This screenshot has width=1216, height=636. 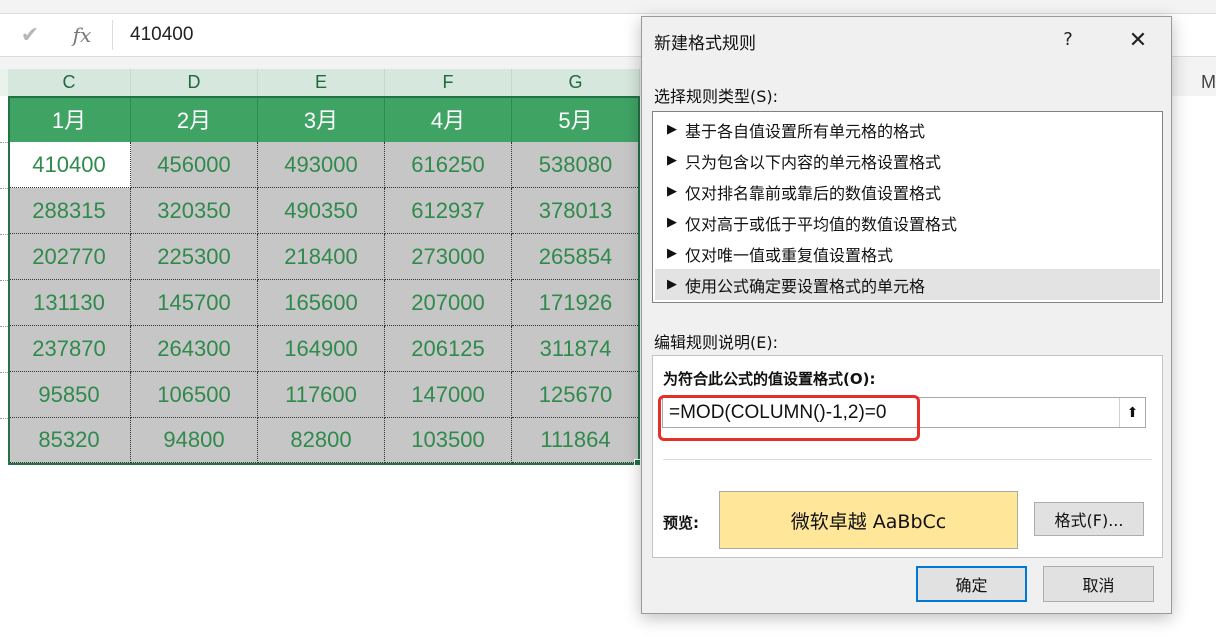 What do you see at coordinates (716, 342) in the screenshot?
I see `edit-desc-label: 编辑规则说明(E):` at bounding box center [716, 342].